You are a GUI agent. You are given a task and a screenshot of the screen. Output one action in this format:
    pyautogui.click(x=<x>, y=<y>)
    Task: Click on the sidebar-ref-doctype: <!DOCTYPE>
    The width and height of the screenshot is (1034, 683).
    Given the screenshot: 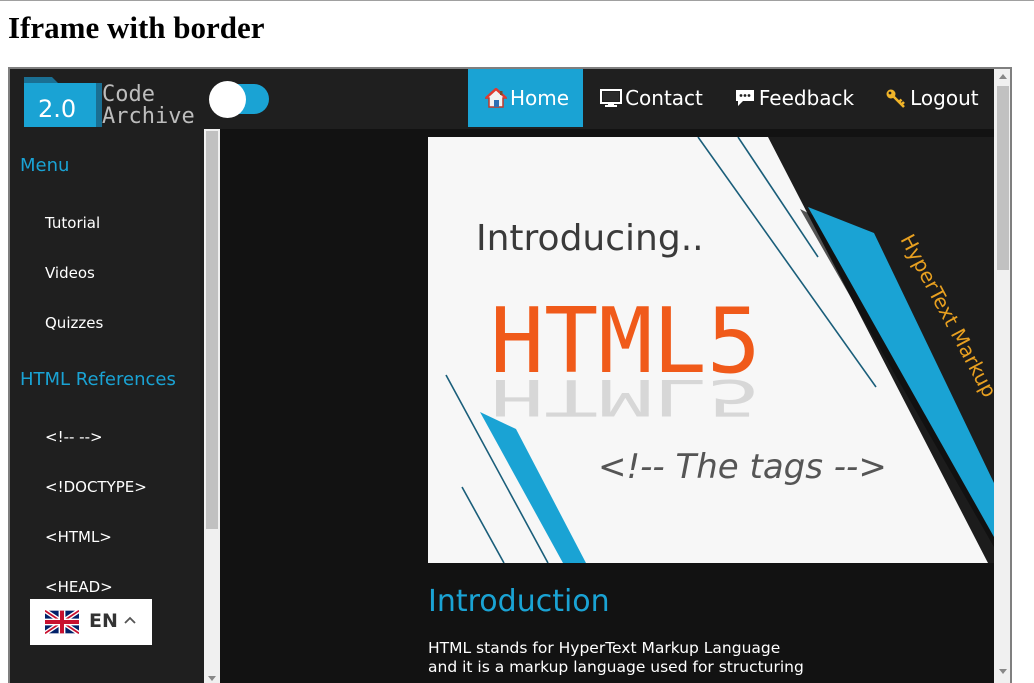 What is the action you would take?
    pyautogui.click(x=96, y=487)
    